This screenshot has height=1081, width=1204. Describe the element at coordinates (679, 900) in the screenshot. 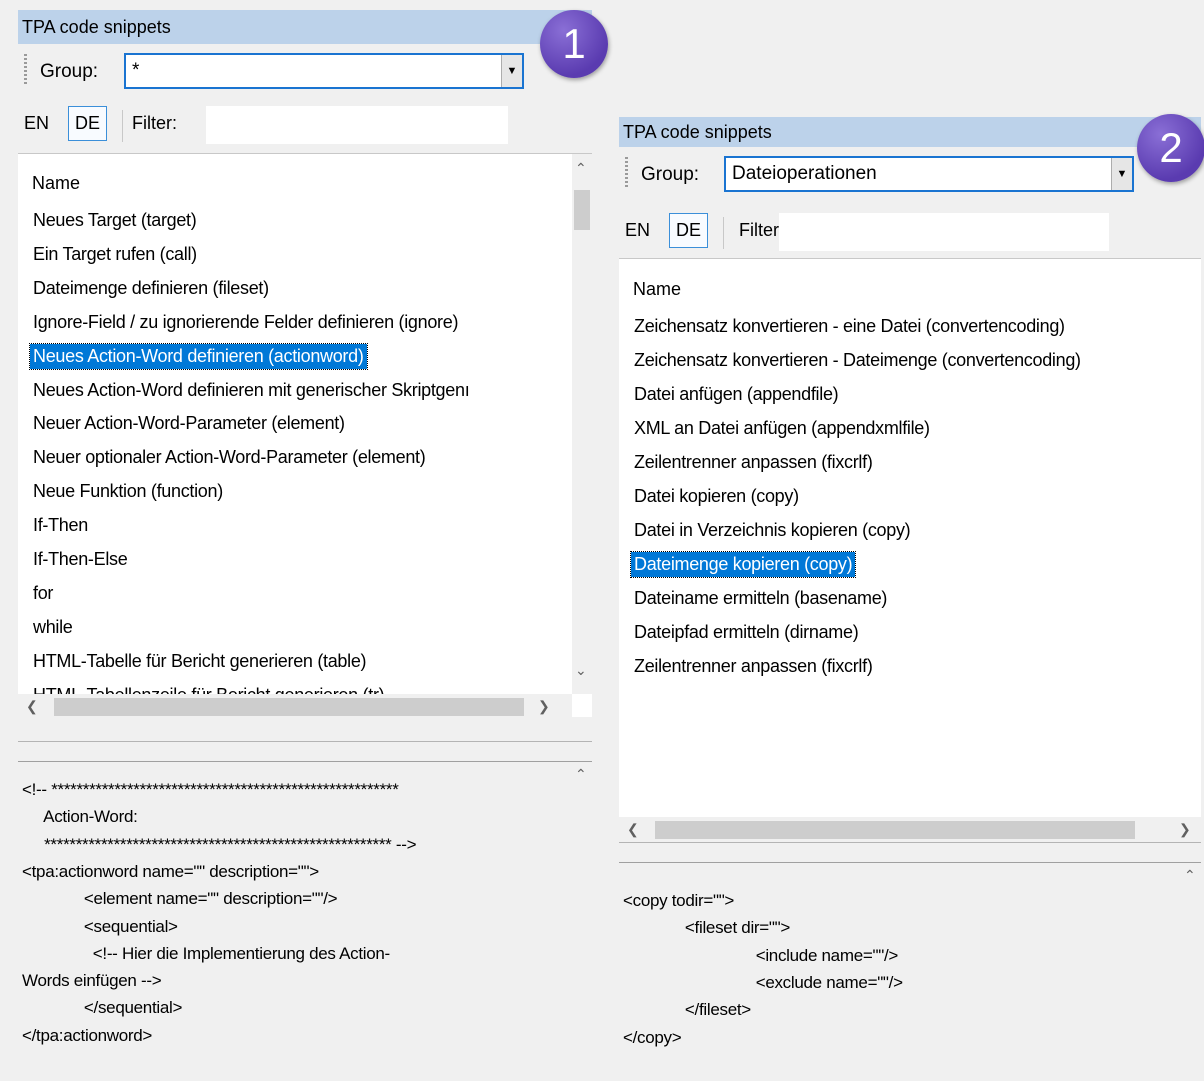

I see `code-line: <copy todir="">` at that location.